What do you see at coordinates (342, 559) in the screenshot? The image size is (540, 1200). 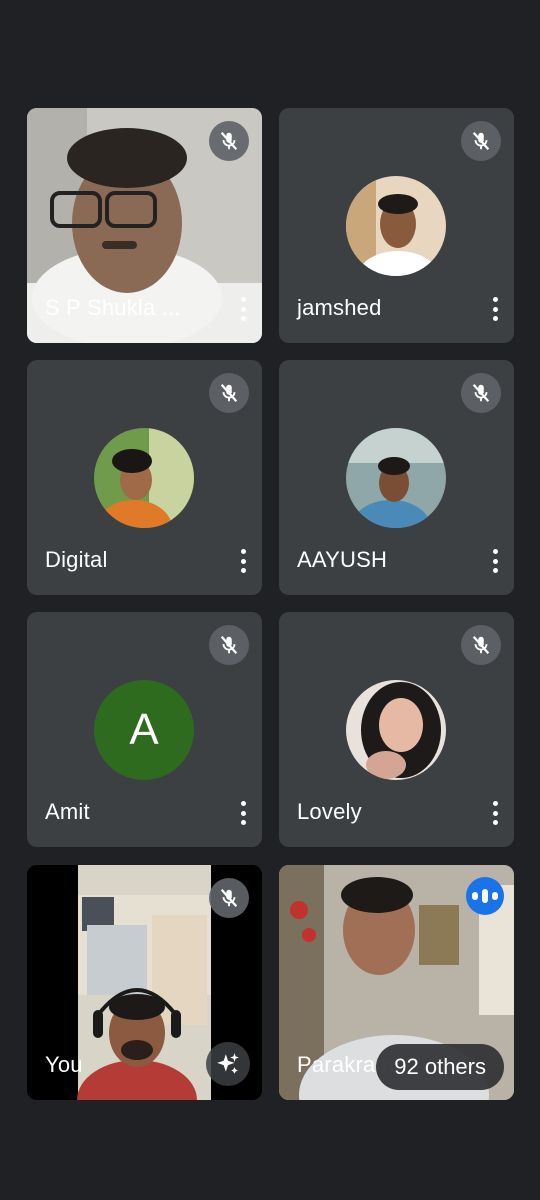 I see `participant-name: AAYUSH` at bounding box center [342, 559].